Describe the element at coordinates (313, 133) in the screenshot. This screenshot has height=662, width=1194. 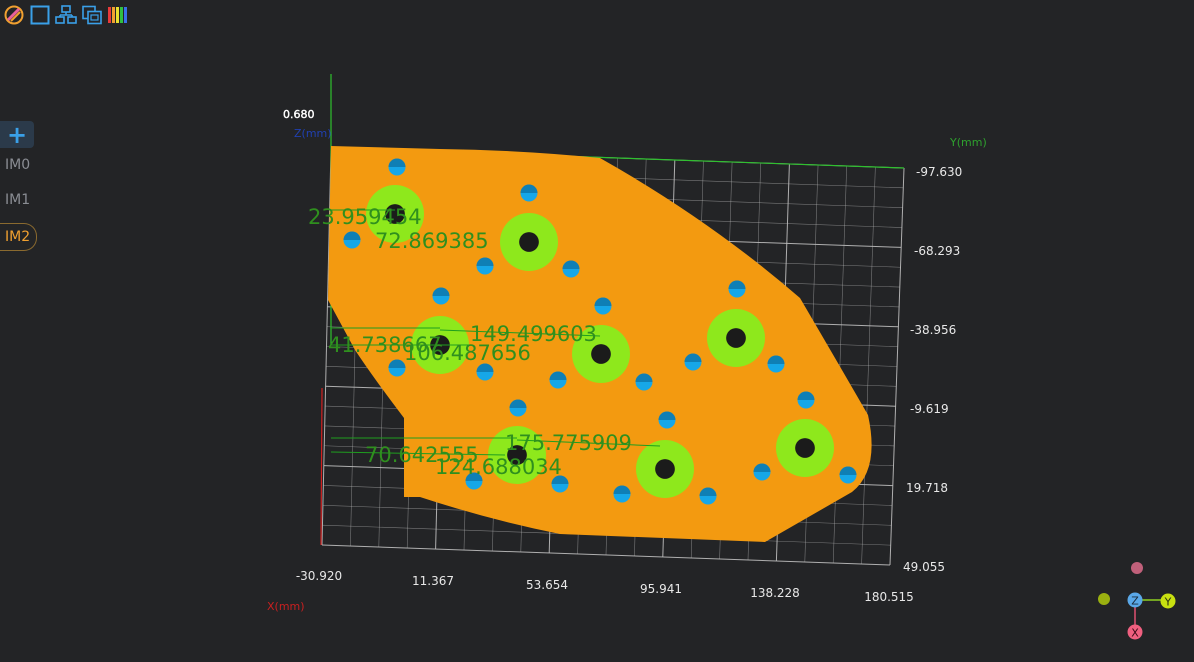
I see `z-axis-label: Z(mm)` at that location.